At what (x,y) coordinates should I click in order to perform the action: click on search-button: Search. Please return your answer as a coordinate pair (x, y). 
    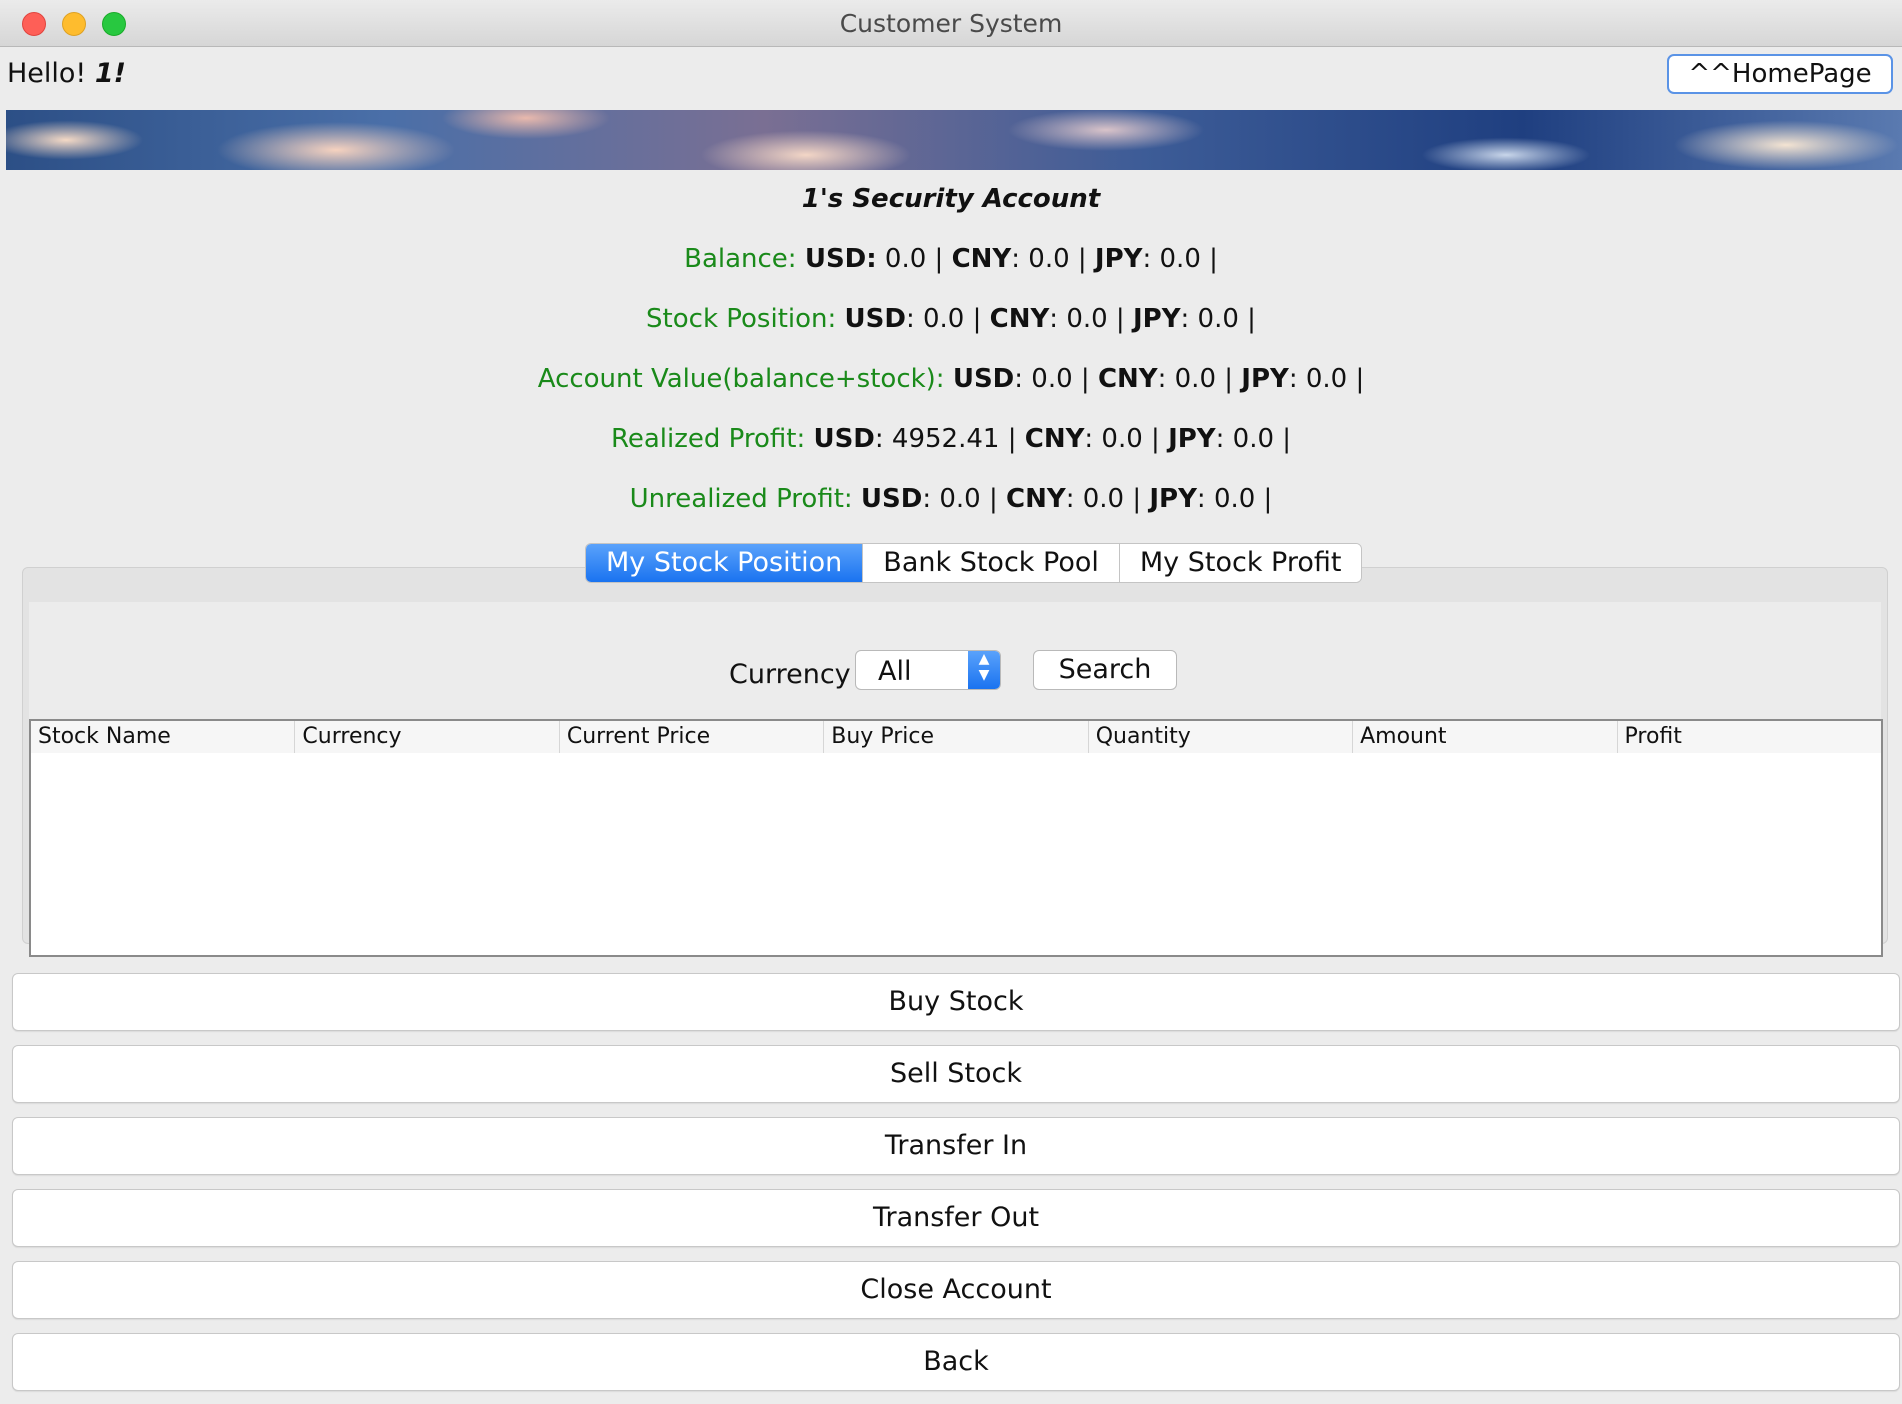
    Looking at the image, I should click on (1105, 670).